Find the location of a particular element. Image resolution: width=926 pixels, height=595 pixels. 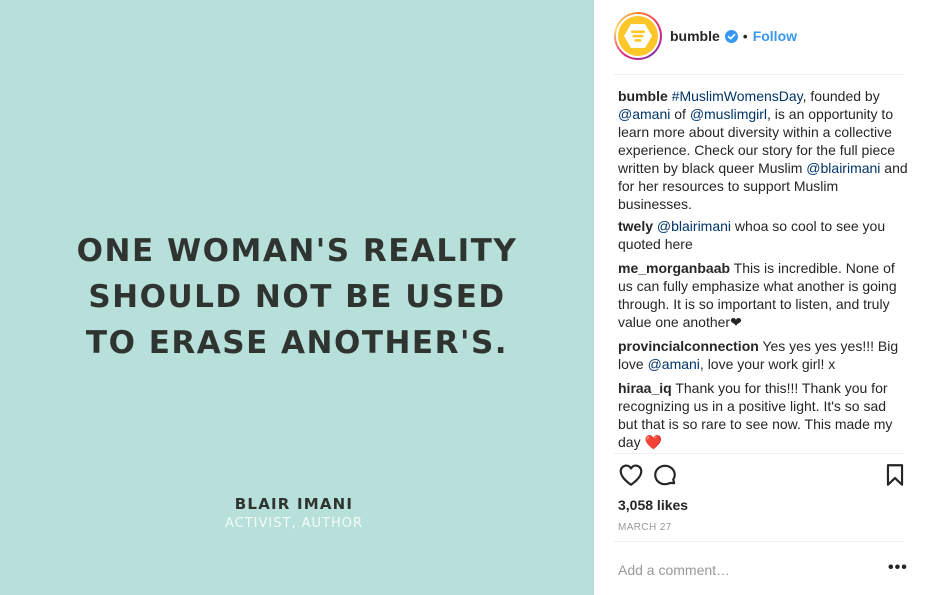

quote-author: BLAIR IMANI is located at coordinates (294, 504).